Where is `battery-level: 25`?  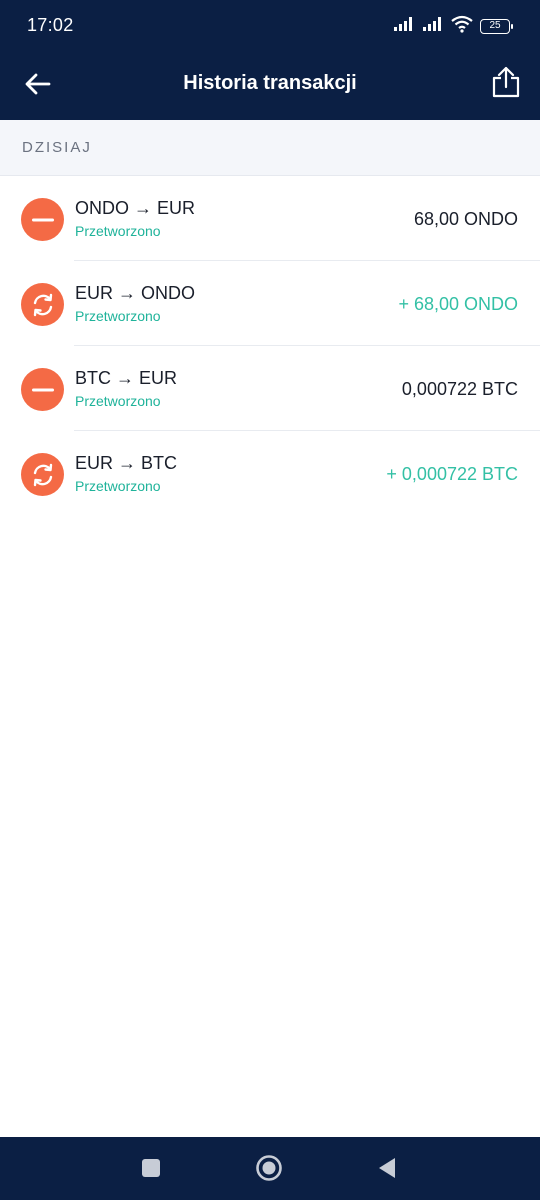
battery-level: 25 is located at coordinates (495, 25).